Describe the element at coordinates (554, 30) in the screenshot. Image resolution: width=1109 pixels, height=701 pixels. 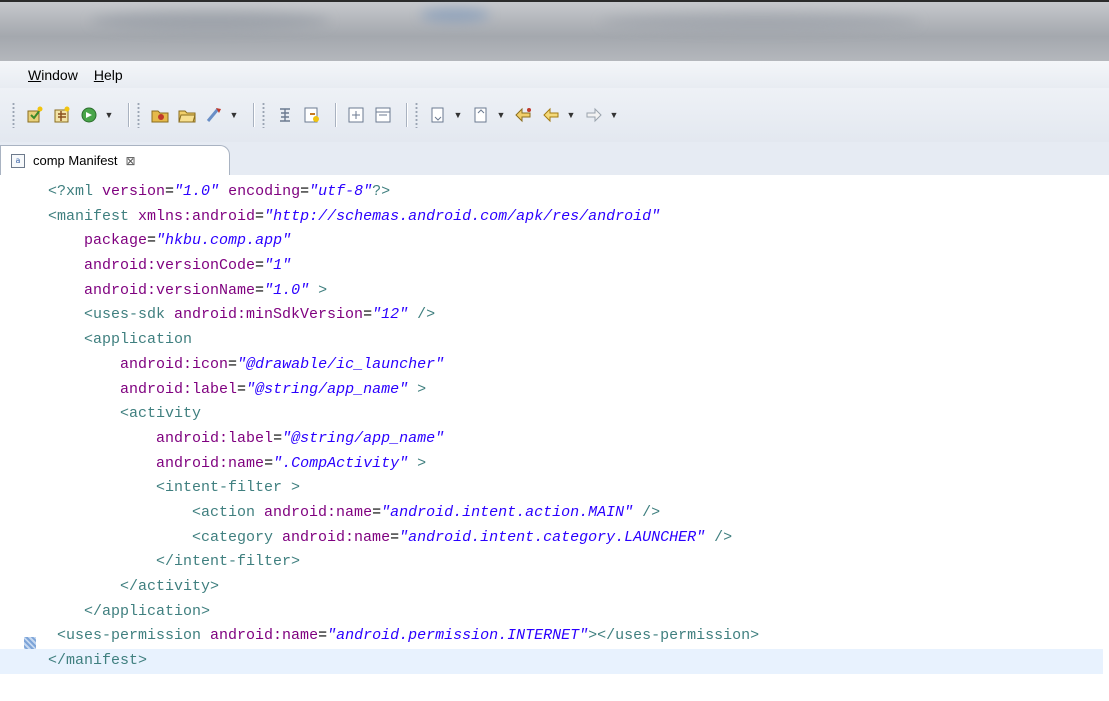
I see `window-title-bar` at that location.